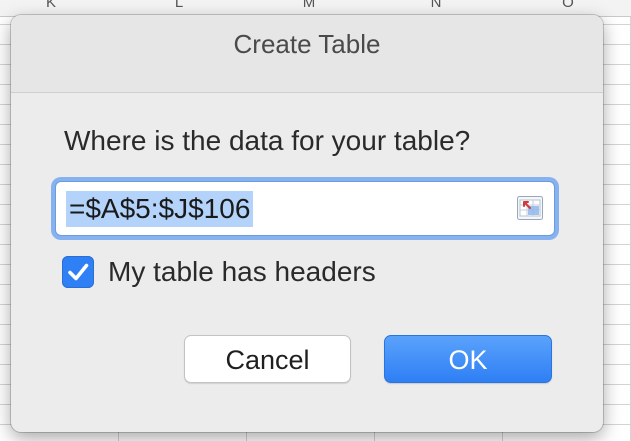 This screenshot has height=441, width=631. What do you see at coordinates (436, 5) in the screenshot?
I see `column-header-n: N` at bounding box center [436, 5].